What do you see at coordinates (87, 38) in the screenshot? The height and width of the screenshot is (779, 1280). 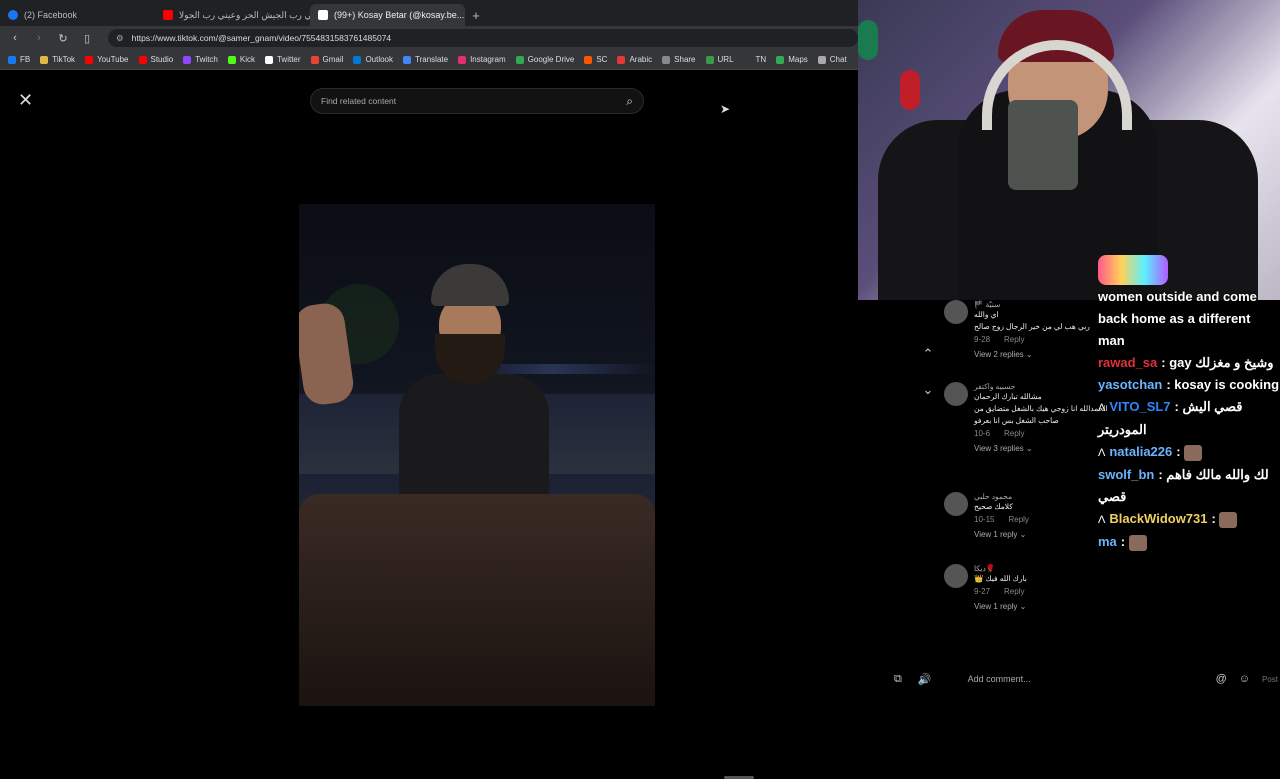 I see `bookmark-icon: ▯` at bounding box center [87, 38].